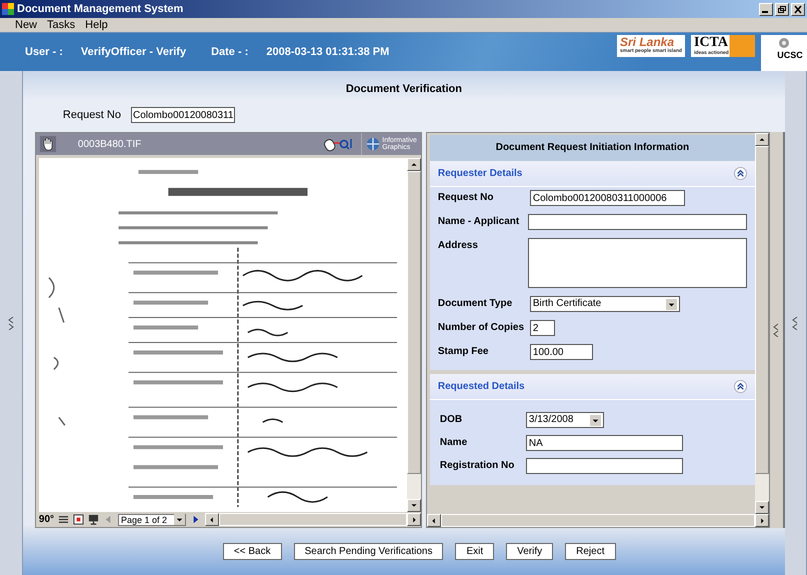 The image size is (807, 575). What do you see at coordinates (542, 328) in the screenshot?
I see `input-field: 2` at bounding box center [542, 328].